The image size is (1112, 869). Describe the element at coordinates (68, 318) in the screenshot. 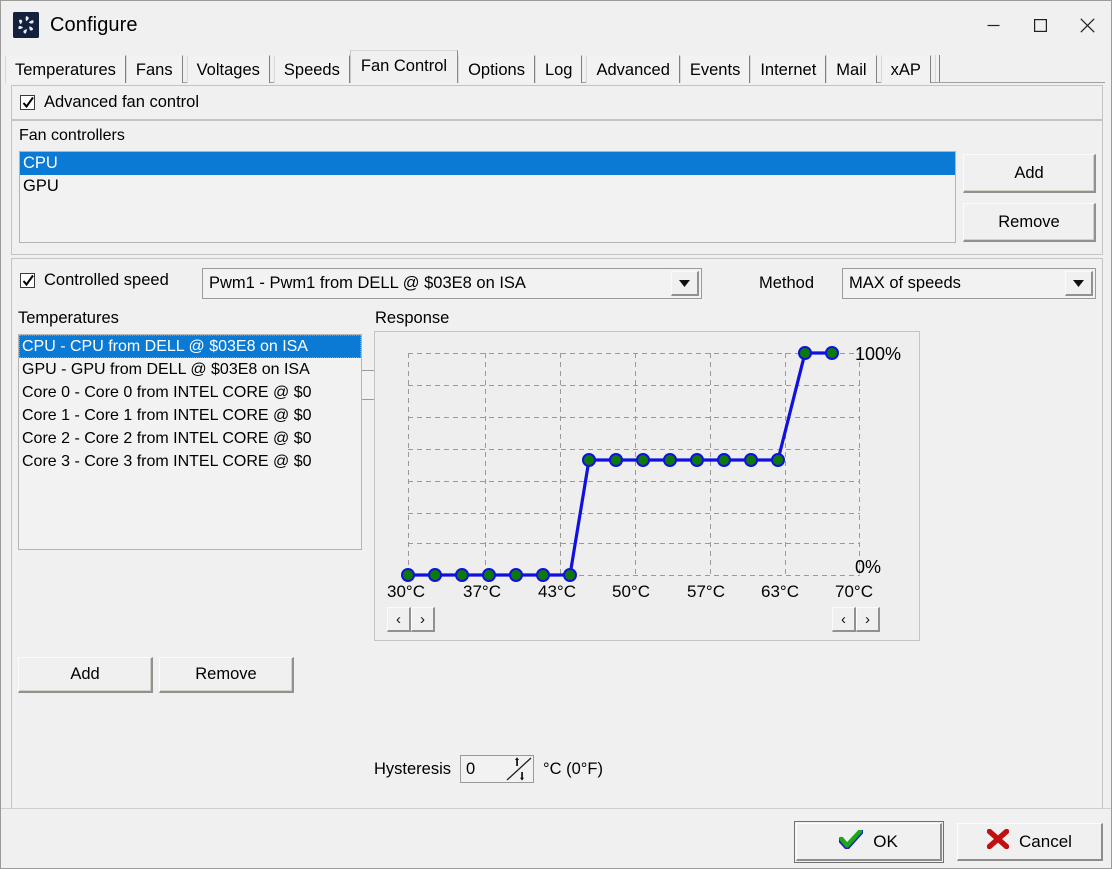

I see `temperatures-caption: Temperatures` at that location.